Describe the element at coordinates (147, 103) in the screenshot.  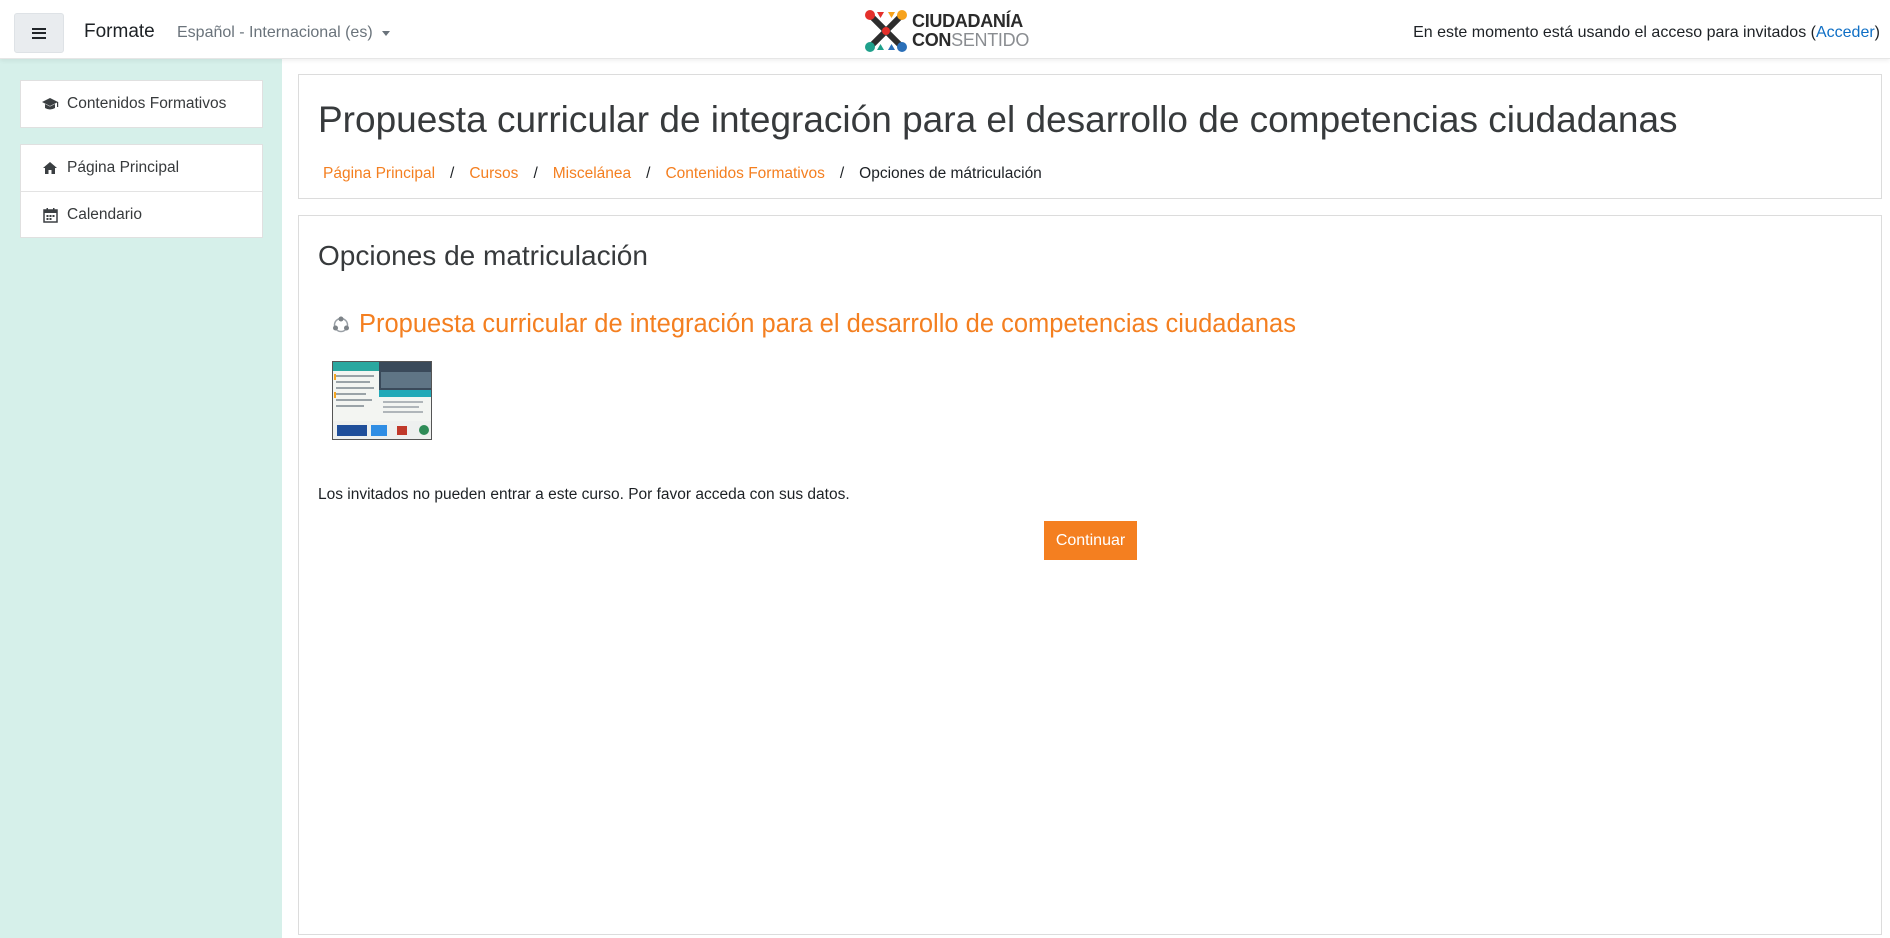
I see `sidebar-item-label: Contenidos Formativos` at that location.